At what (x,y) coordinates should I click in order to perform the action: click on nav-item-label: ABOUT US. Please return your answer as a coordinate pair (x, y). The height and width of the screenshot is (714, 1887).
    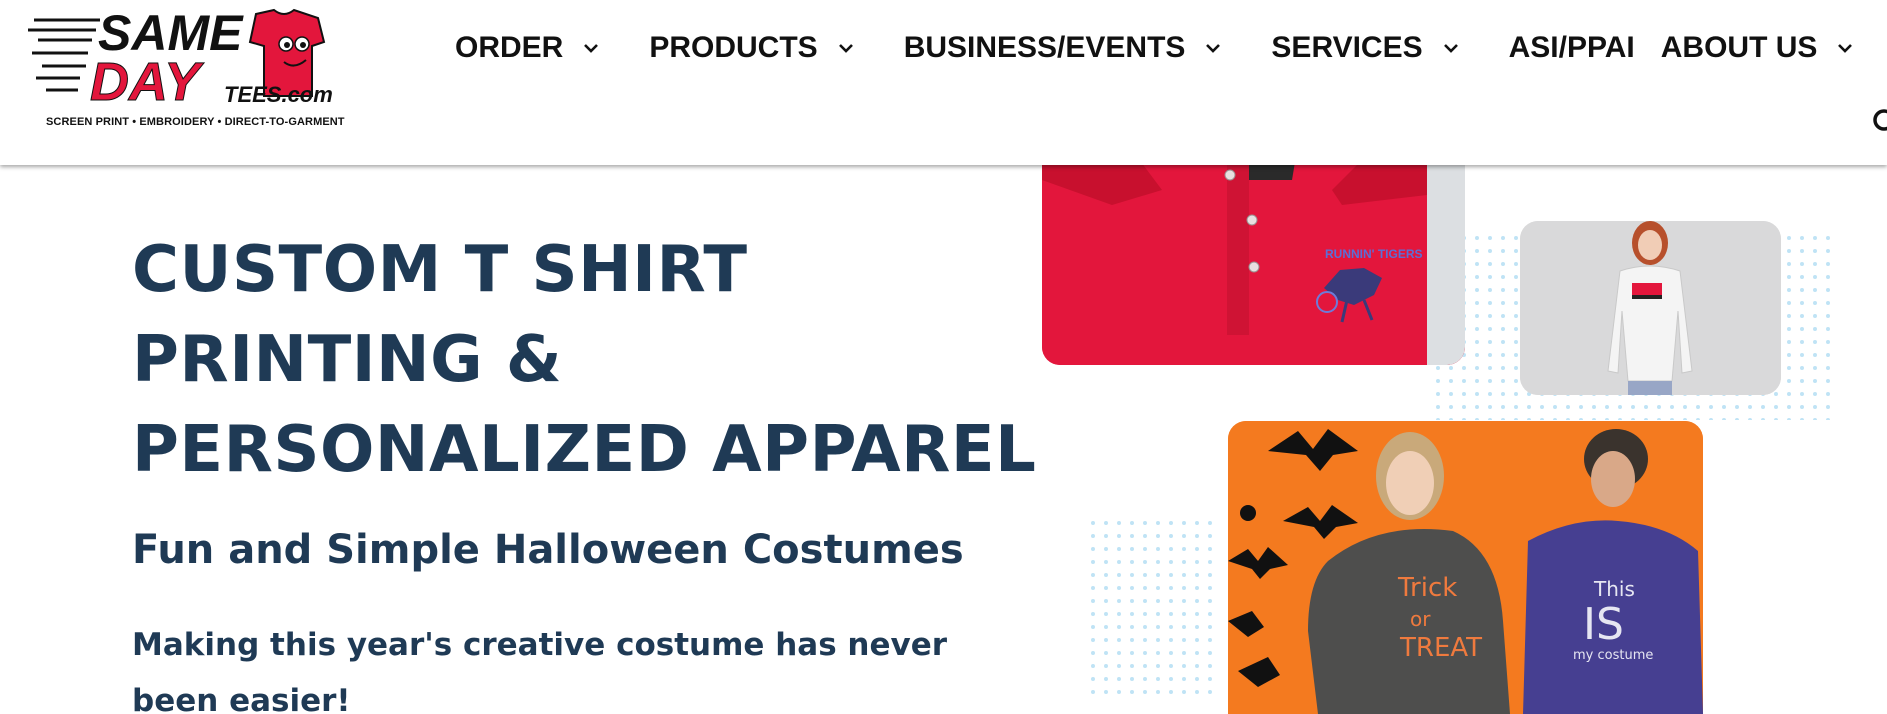
    Looking at the image, I should click on (1739, 47).